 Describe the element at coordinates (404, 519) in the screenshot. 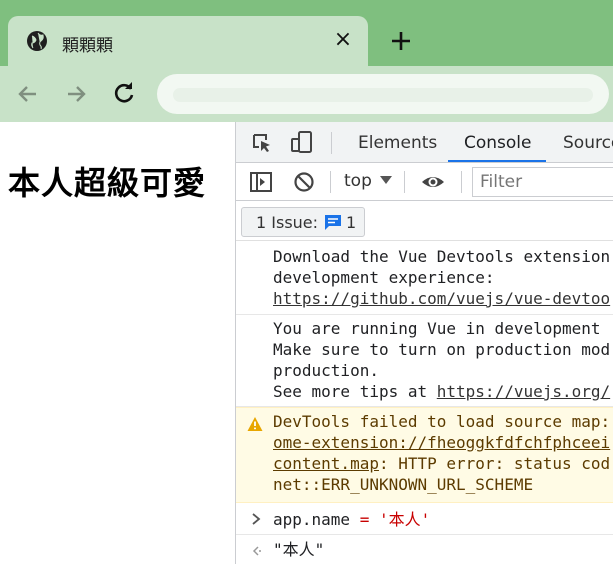

I see `command-value: '本人'` at that location.